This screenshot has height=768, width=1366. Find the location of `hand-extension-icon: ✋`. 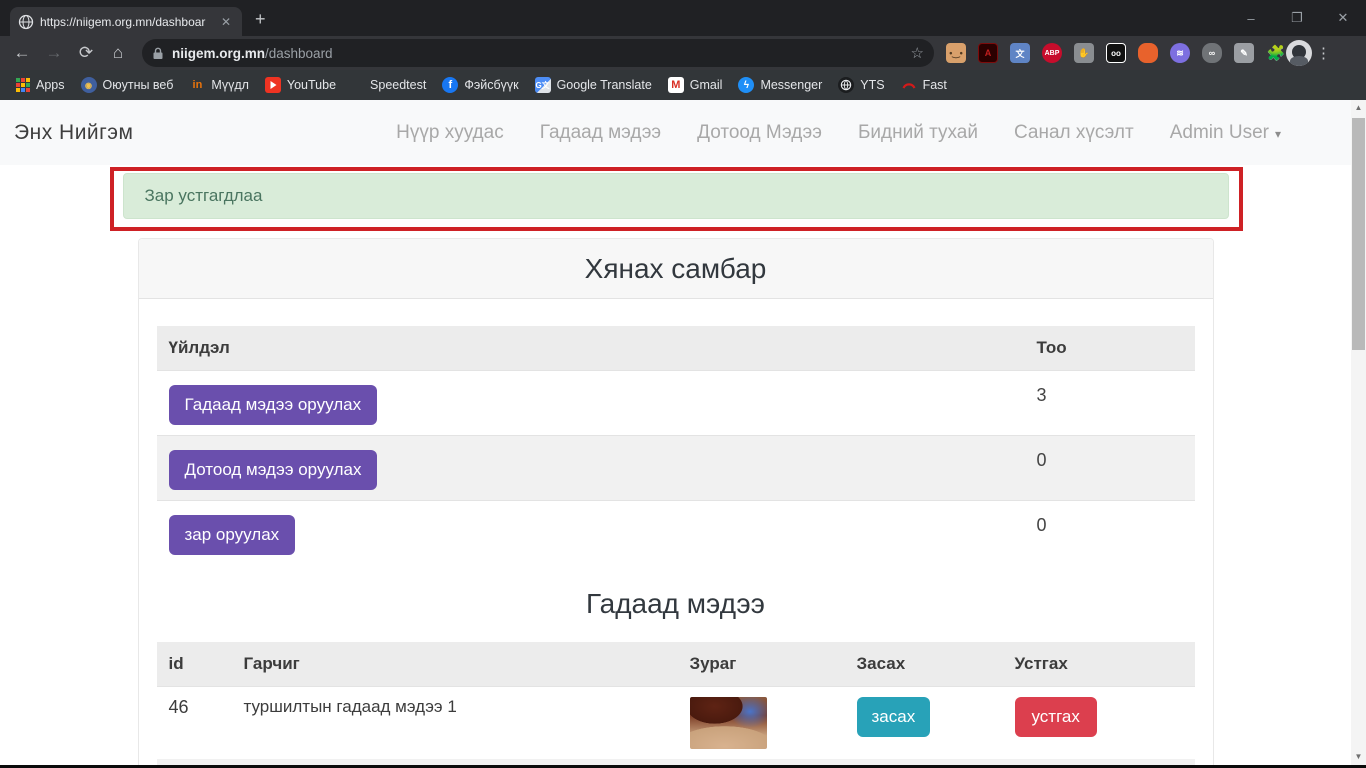

hand-extension-icon: ✋ is located at coordinates (1084, 53).